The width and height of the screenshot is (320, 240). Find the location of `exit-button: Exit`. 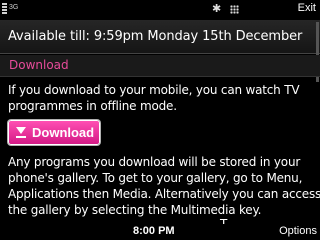

exit-button: Exit is located at coordinates (307, 8).